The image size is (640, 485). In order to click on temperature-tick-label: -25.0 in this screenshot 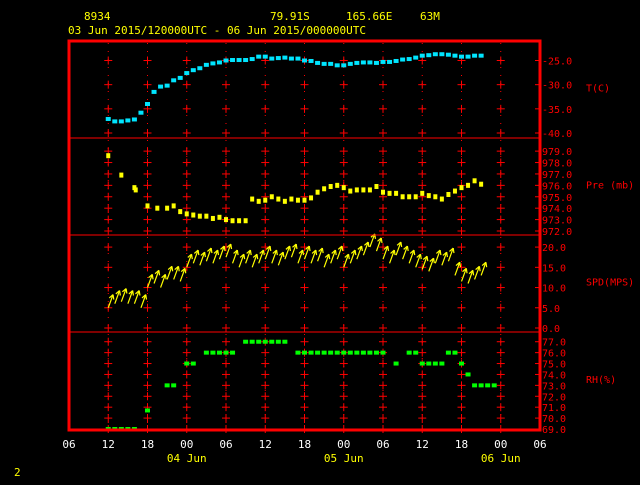, I will do `click(557, 62)`.